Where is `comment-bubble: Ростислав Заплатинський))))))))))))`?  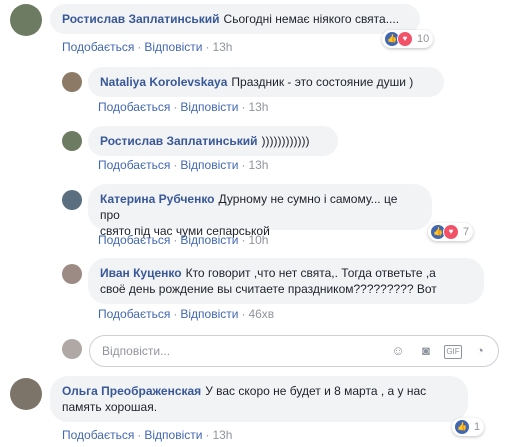
comment-bubble: Ростислав Заплатинський)))))))))))) is located at coordinates (213, 141).